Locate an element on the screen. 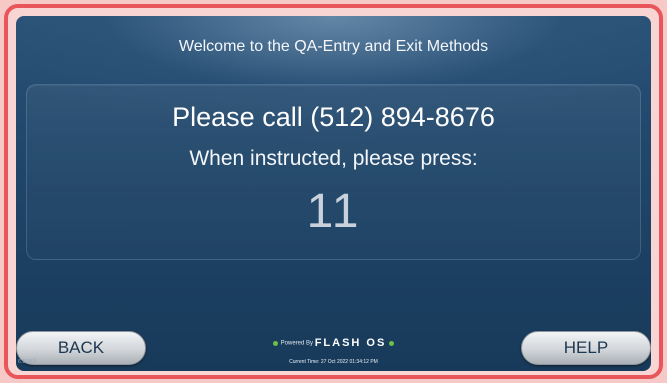 This screenshot has height=383, width=667. instruction-text: When instructed, please press: is located at coordinates (333, 158).